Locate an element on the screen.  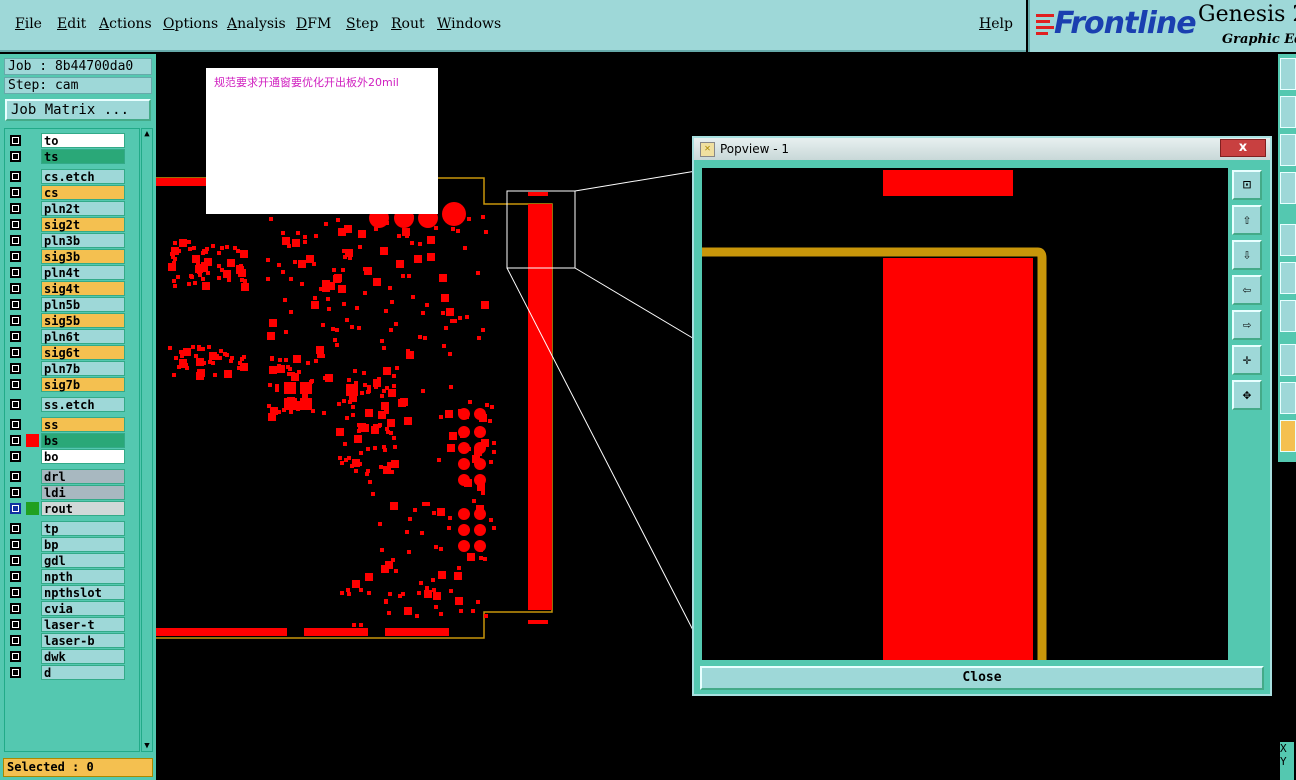
layer-row-sig4t: sig4t is located at coordinates (73, 288).